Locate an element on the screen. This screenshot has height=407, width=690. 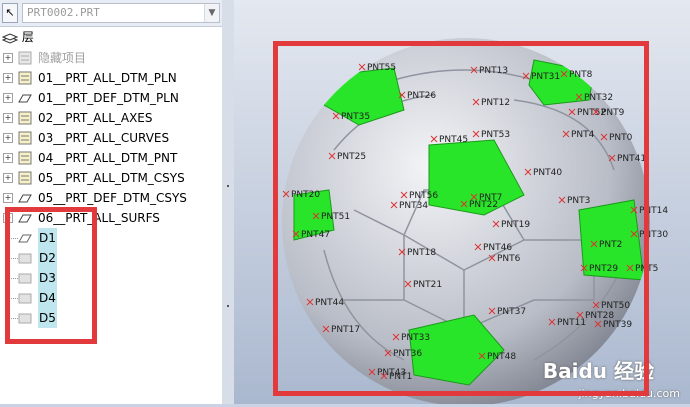
layer-tree-root: 层 is located at coordinates (17, 37).